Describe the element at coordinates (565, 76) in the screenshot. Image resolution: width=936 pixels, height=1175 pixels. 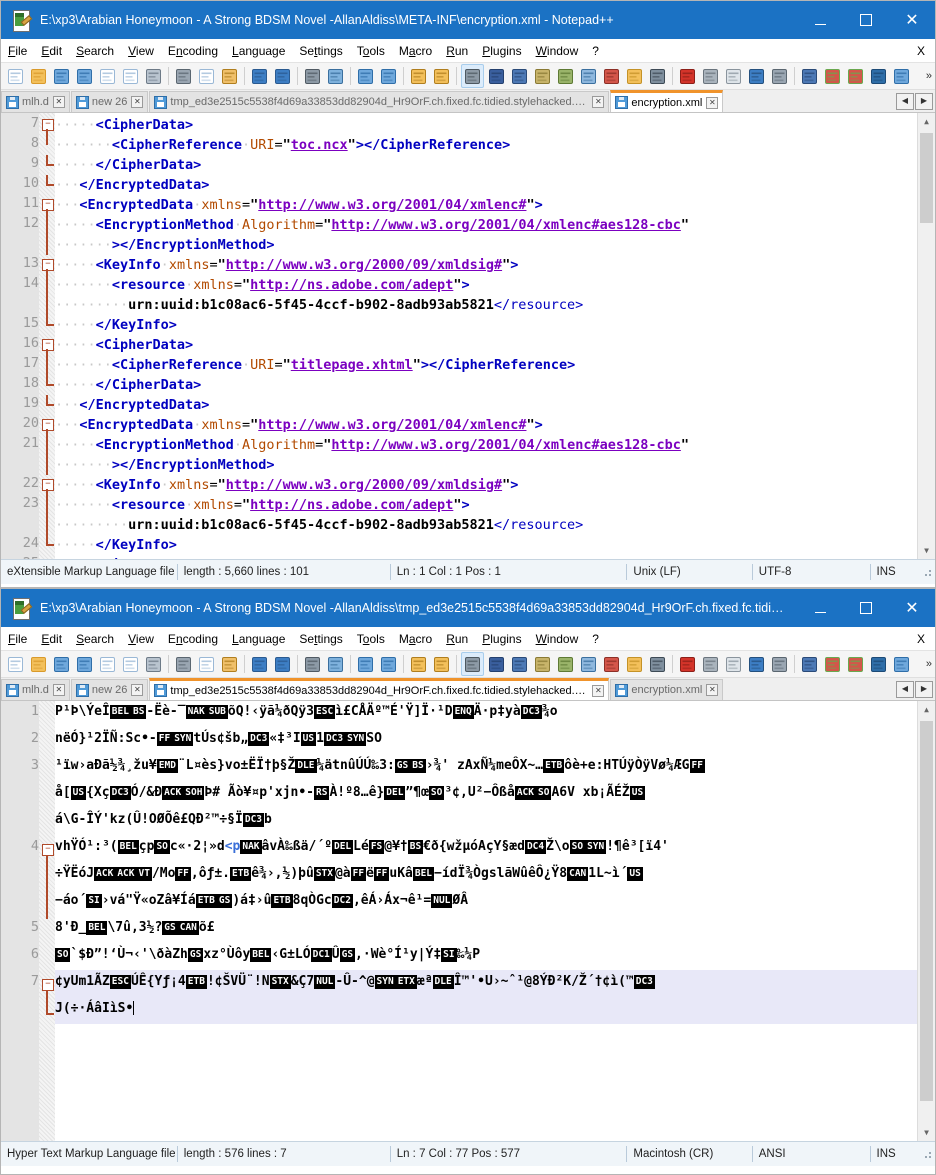
I see `show-document-map-icon` at that location.